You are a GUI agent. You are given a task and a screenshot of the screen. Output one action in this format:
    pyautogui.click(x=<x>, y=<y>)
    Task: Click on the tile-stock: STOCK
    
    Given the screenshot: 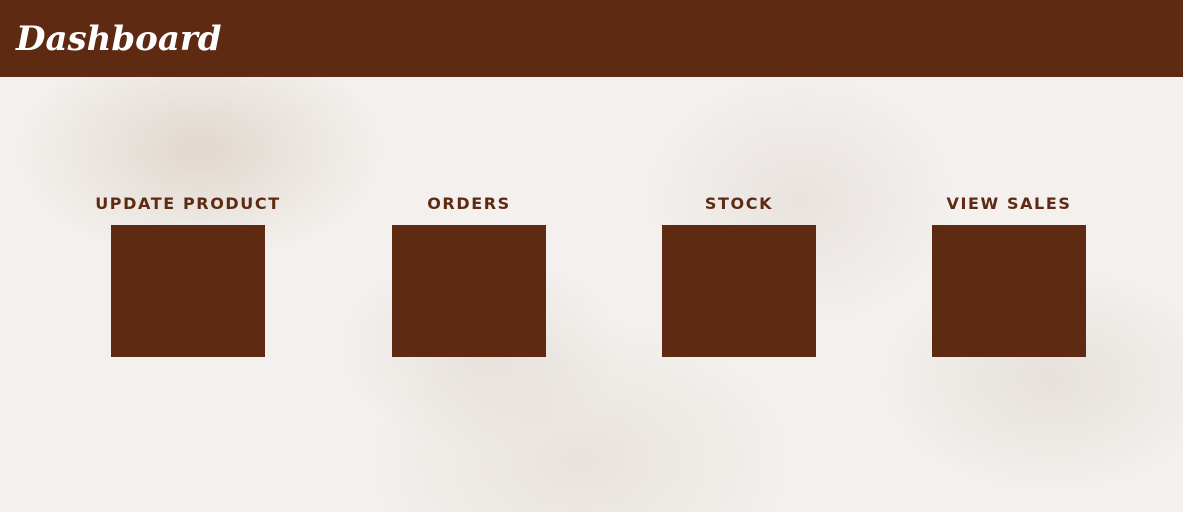 What is the action you would take?
    pyautogui.click(x=739, y=273)
    